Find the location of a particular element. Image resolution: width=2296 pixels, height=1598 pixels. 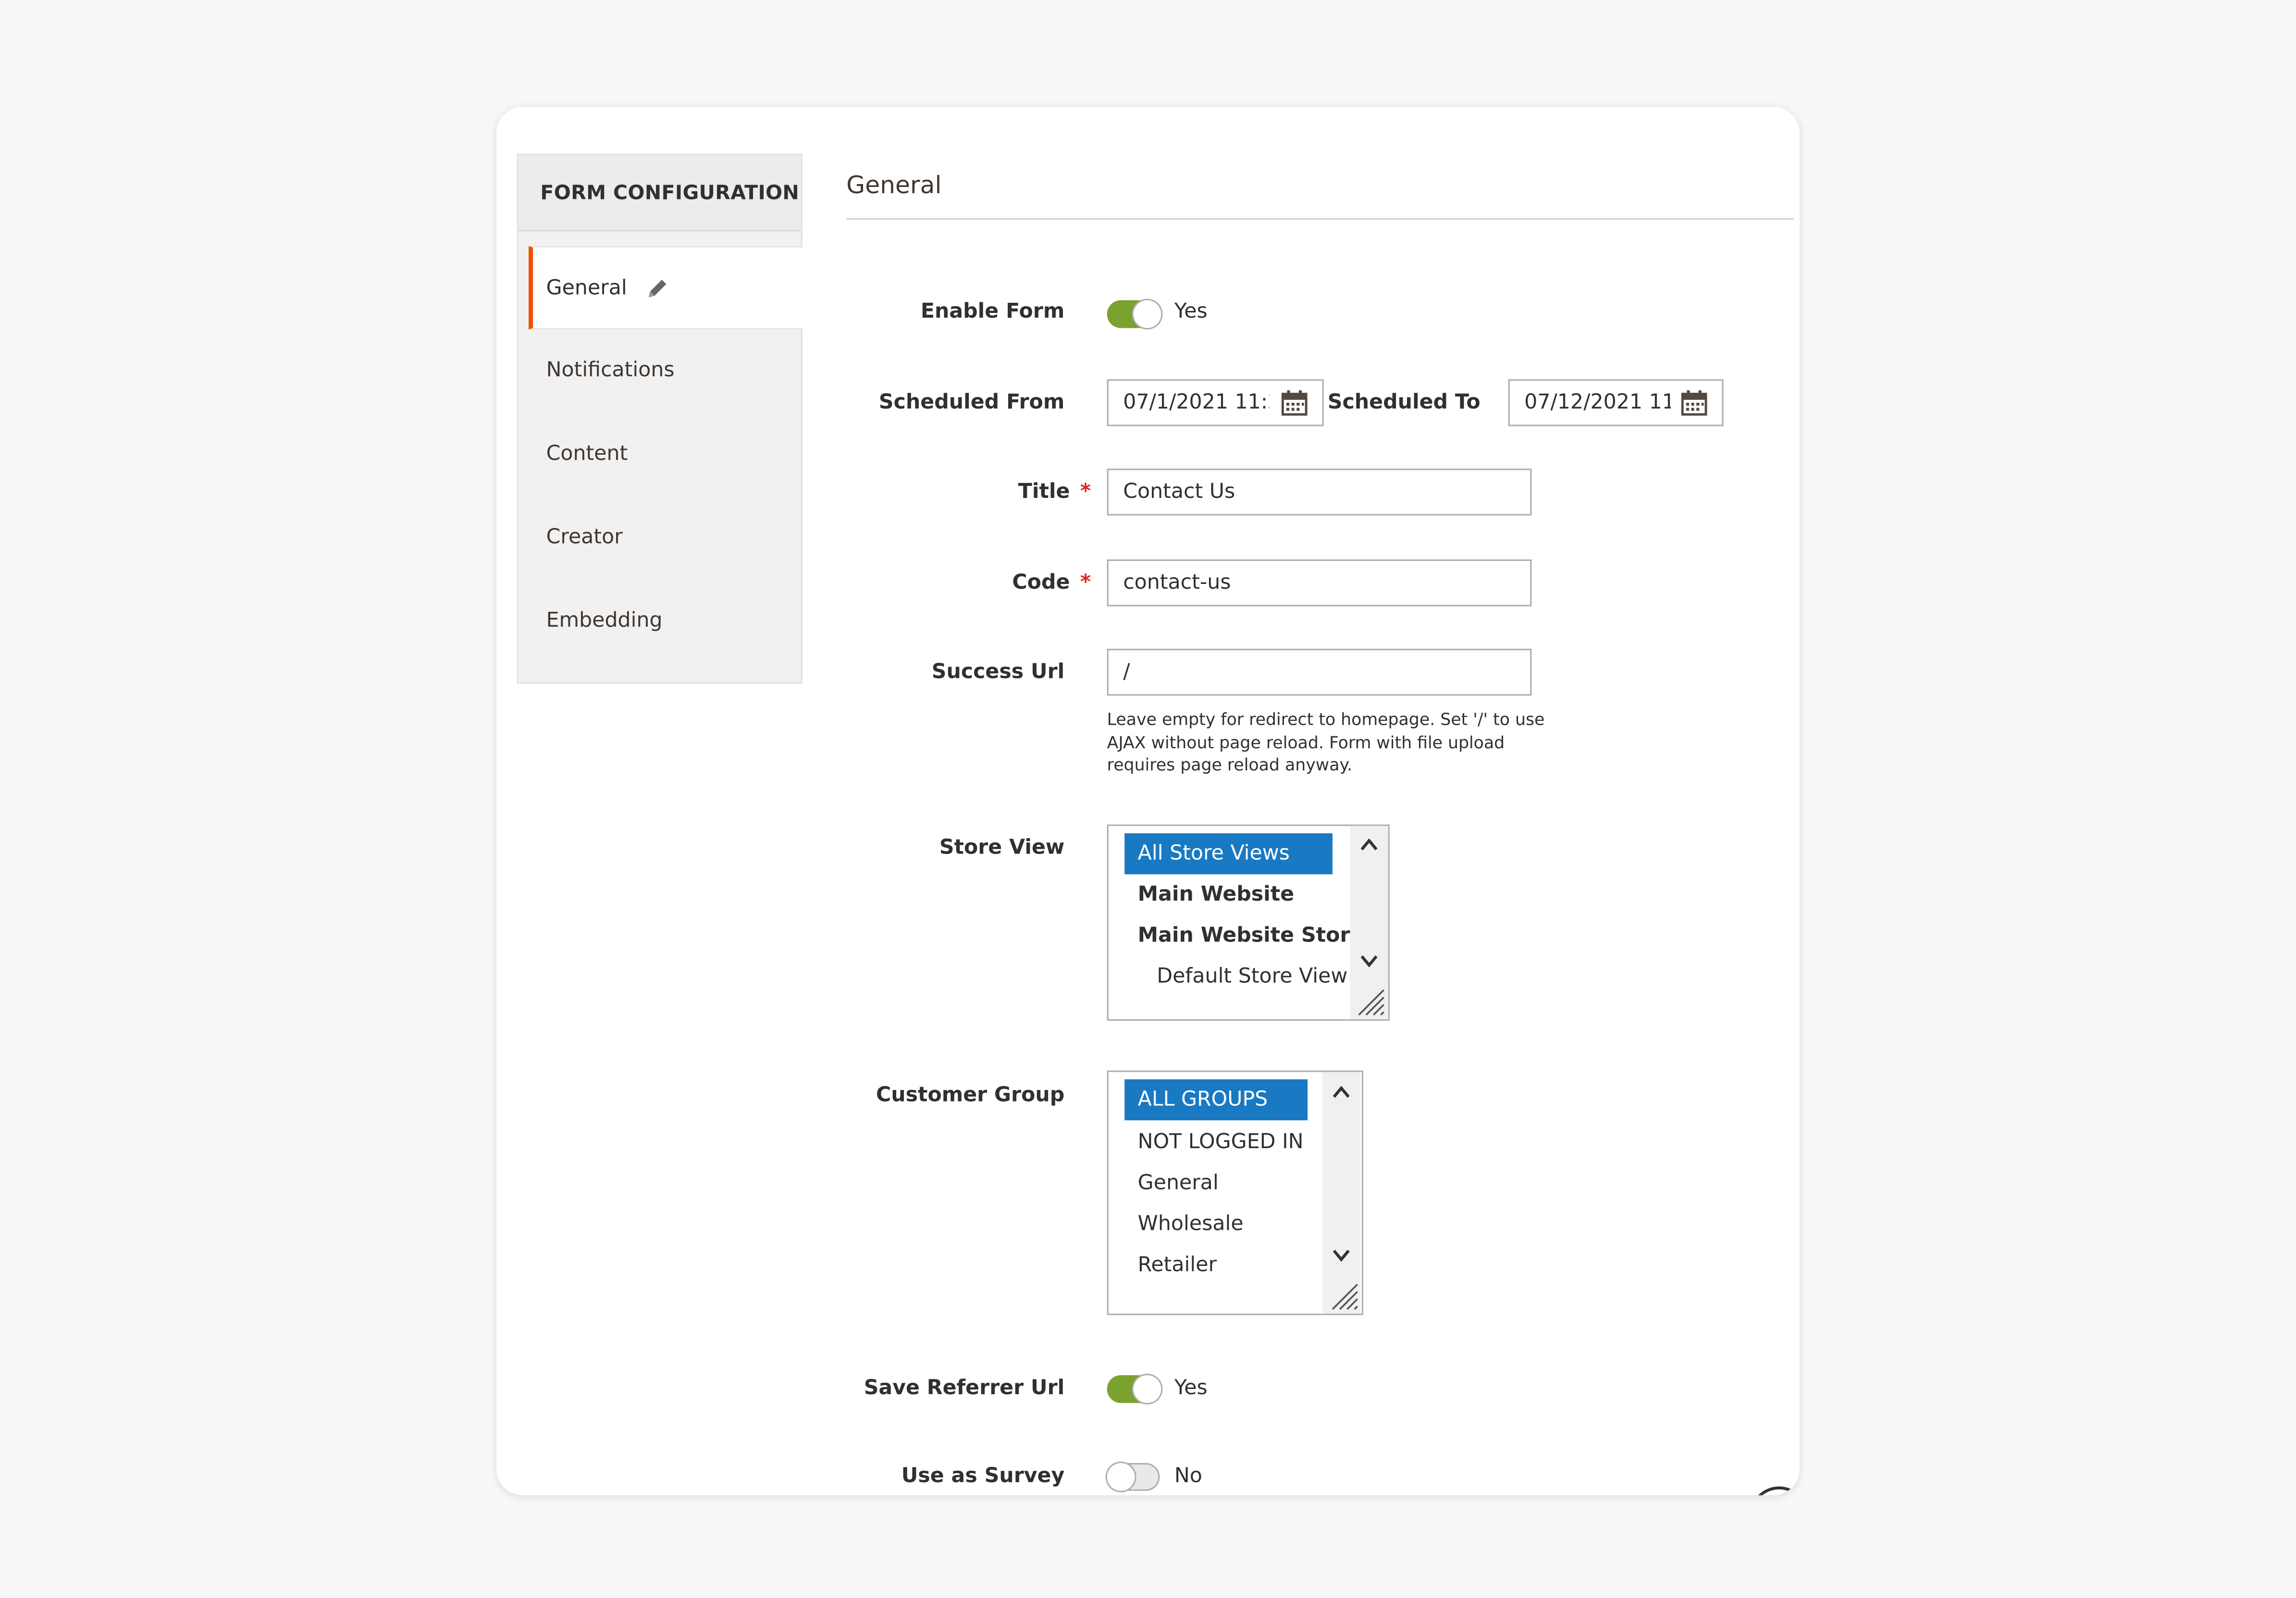

scheduled-from-input: 07/1/2021 11:2: is located at coordinates (1215, 402).